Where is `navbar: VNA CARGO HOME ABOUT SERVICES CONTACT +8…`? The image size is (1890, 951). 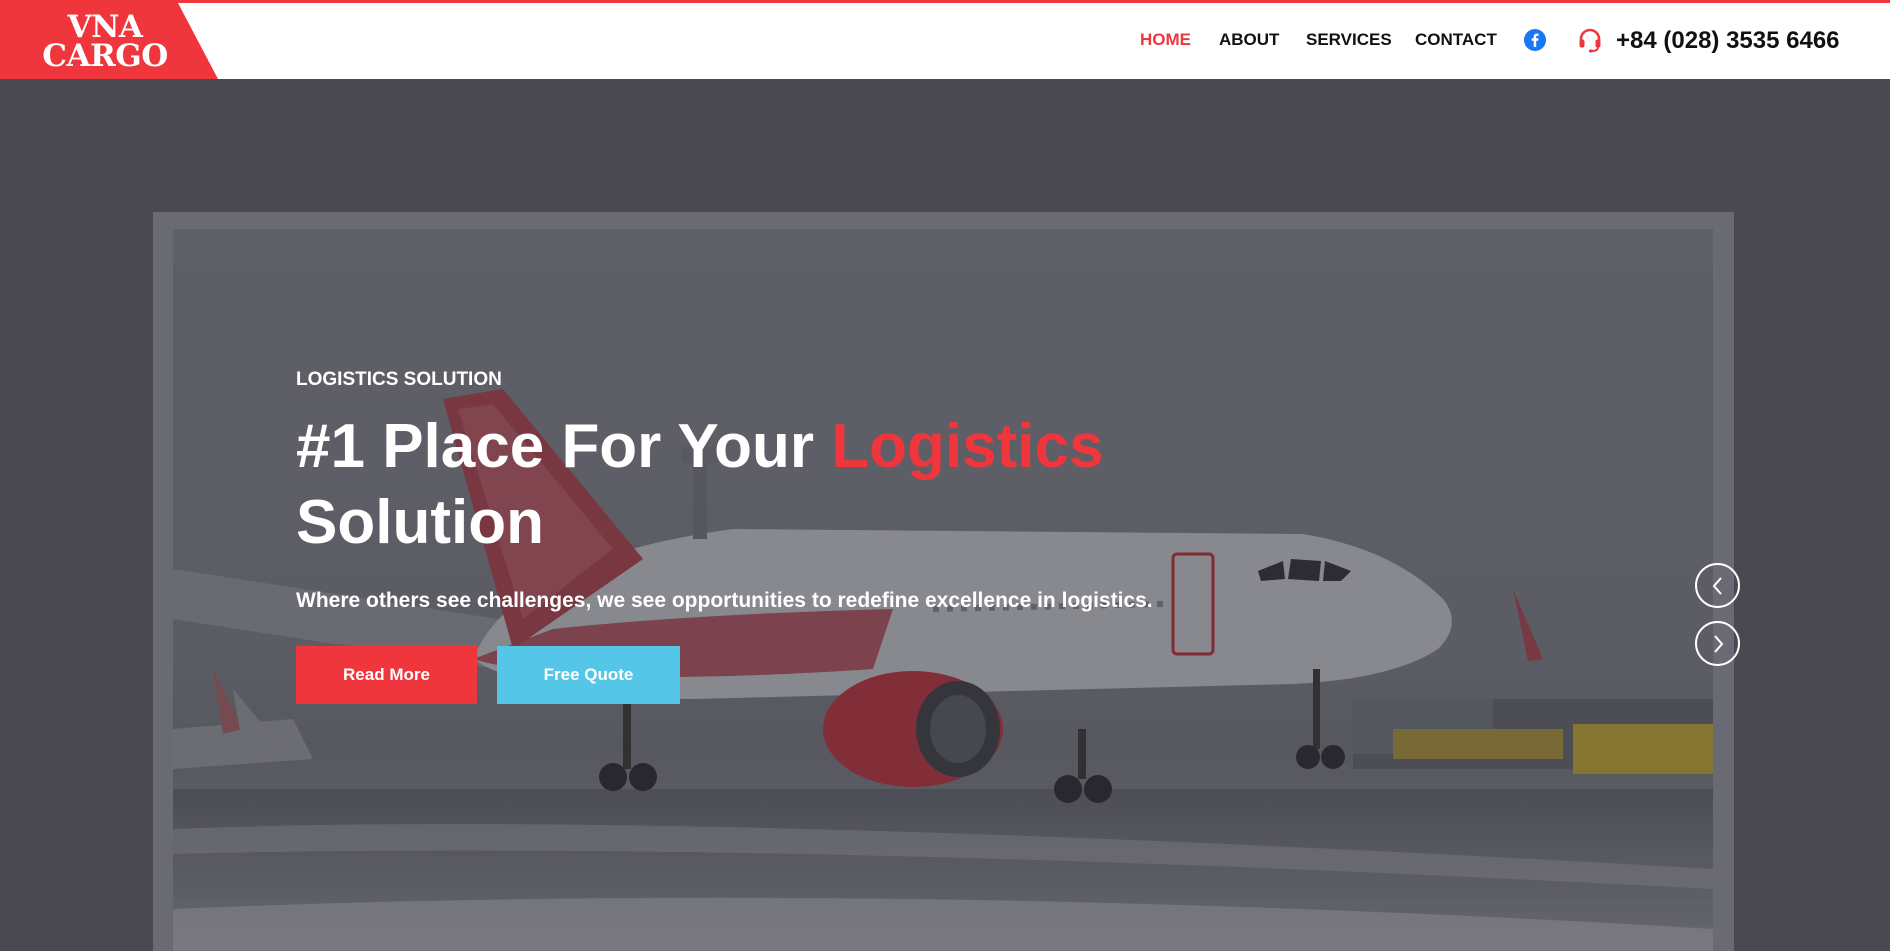
navbar: VNA CARGO HOME ABOUT SERVICES CONTACT +8… is located at coordinates (945, 39).